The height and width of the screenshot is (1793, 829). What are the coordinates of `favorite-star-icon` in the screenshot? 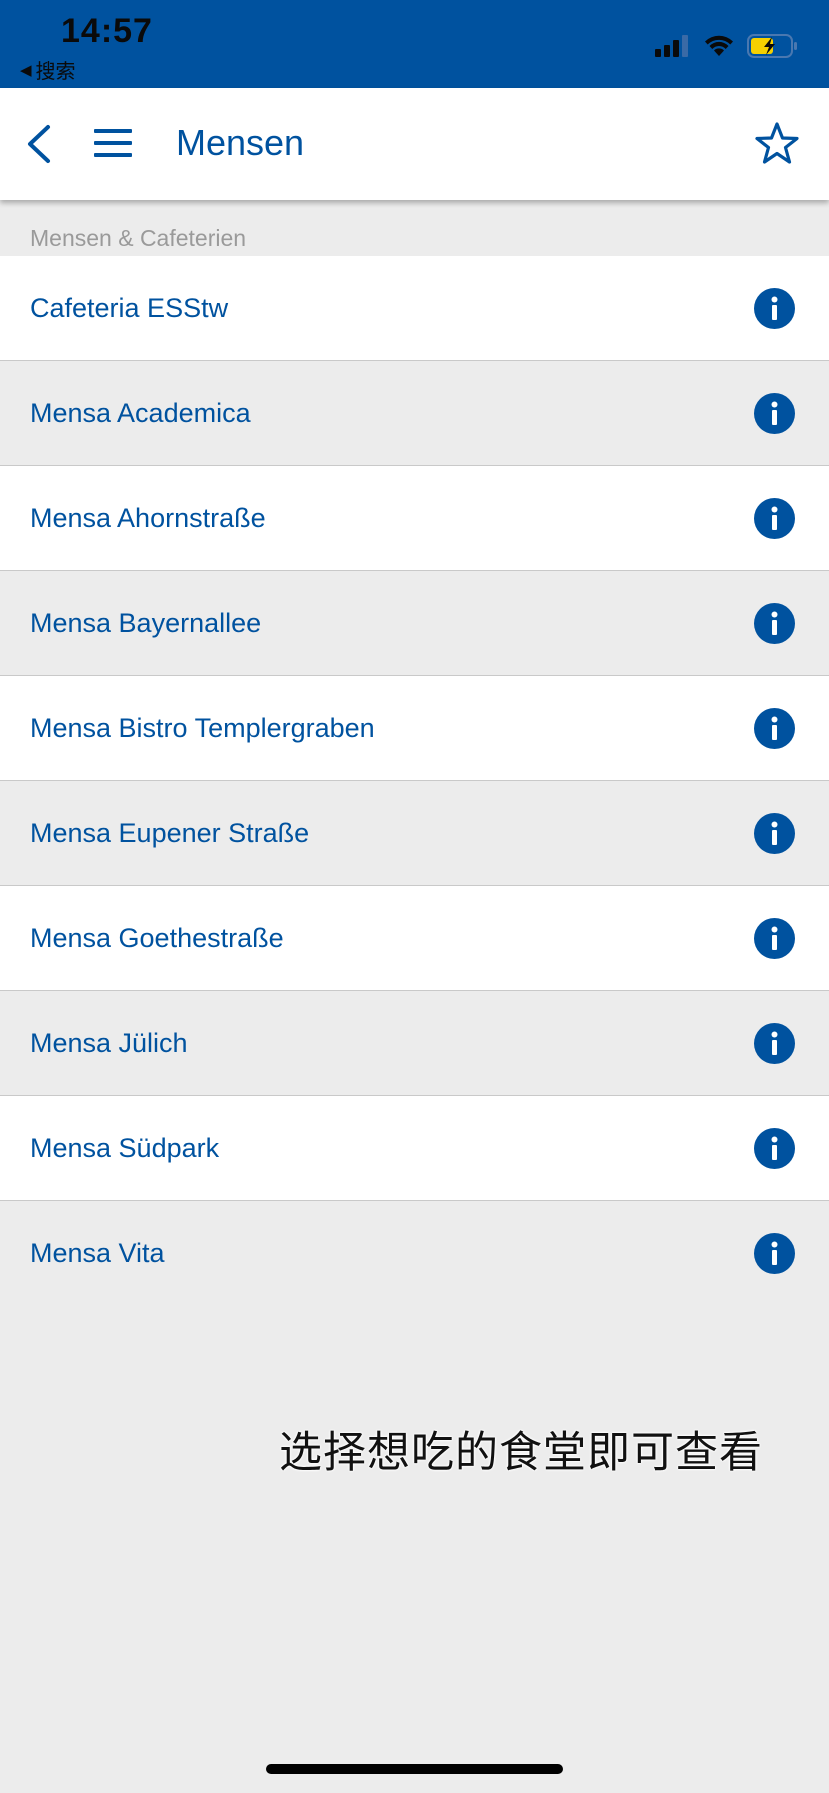 It's located at (777, 144).